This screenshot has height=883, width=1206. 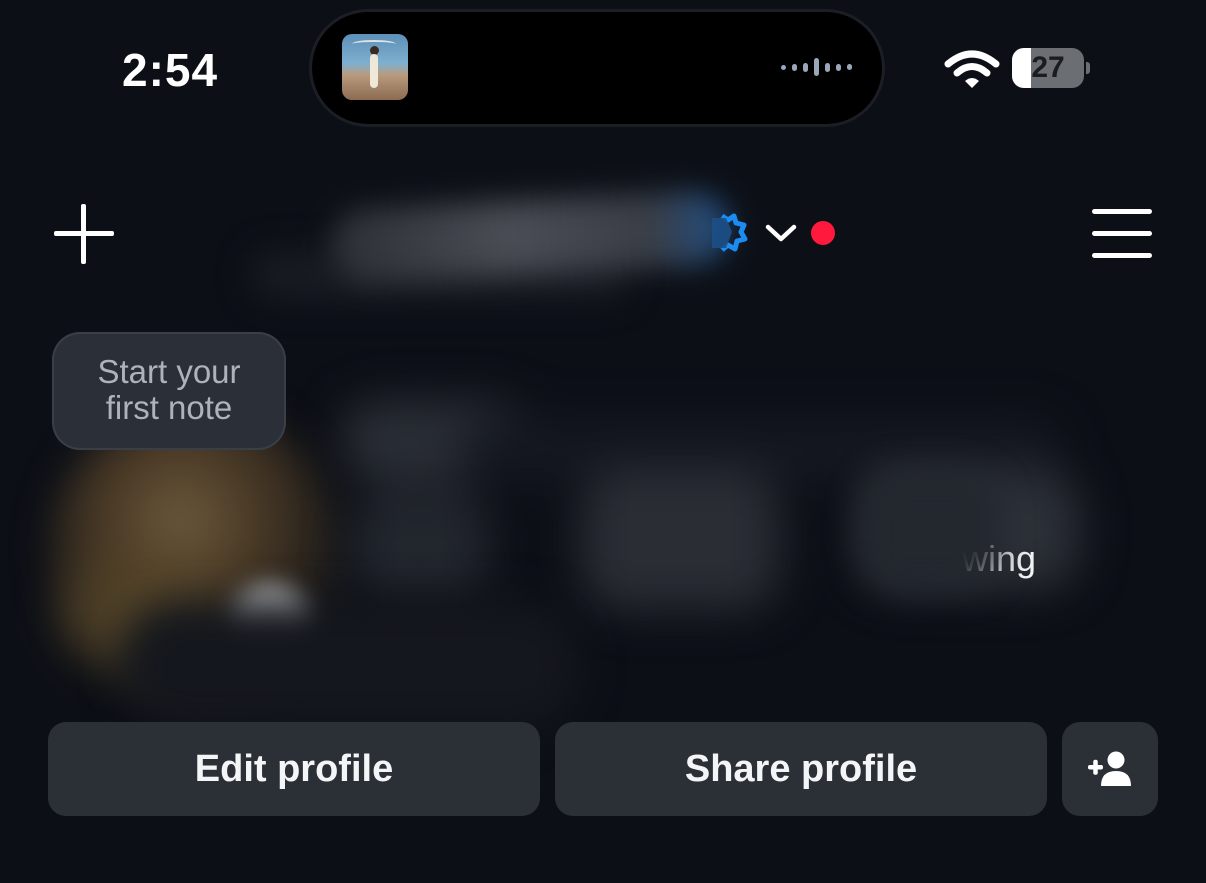 I want to click on bio-redacted, so click(x=350, y=665).